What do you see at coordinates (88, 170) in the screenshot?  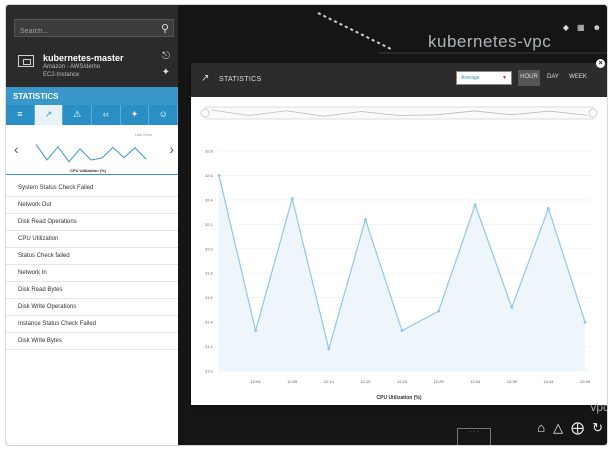 I see `sparkline-caption: CPU Utilization (%)` at bounding box center [88, 170].